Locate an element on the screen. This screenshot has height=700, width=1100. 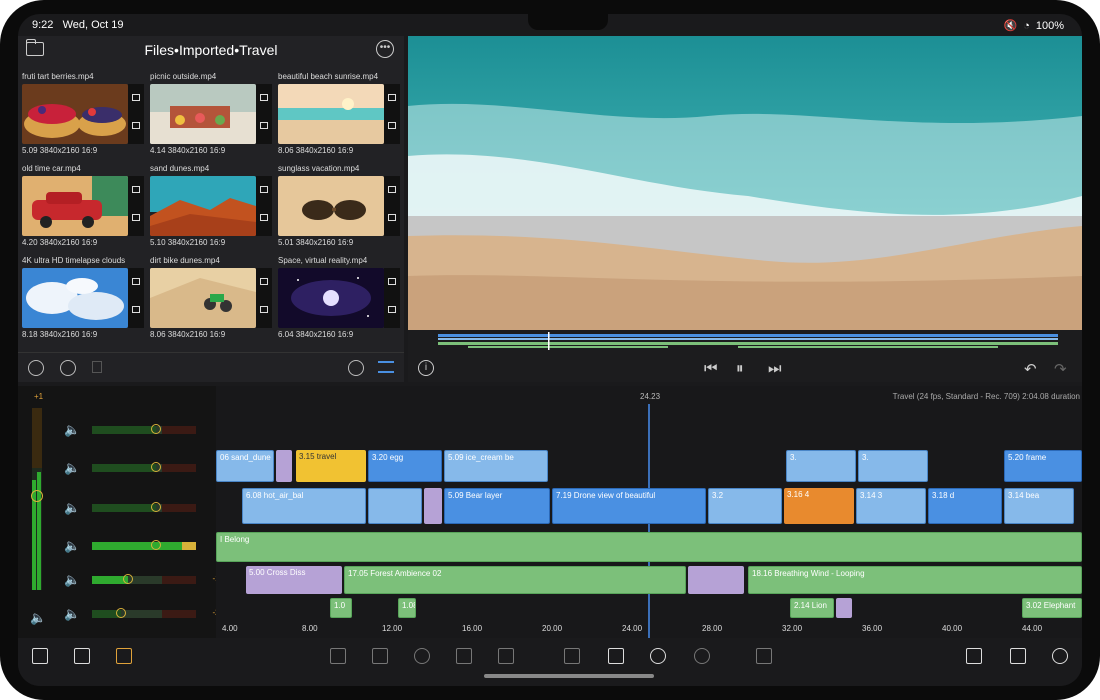
timeline-clip: 3.16 4 is located at coordinates (819, 506).